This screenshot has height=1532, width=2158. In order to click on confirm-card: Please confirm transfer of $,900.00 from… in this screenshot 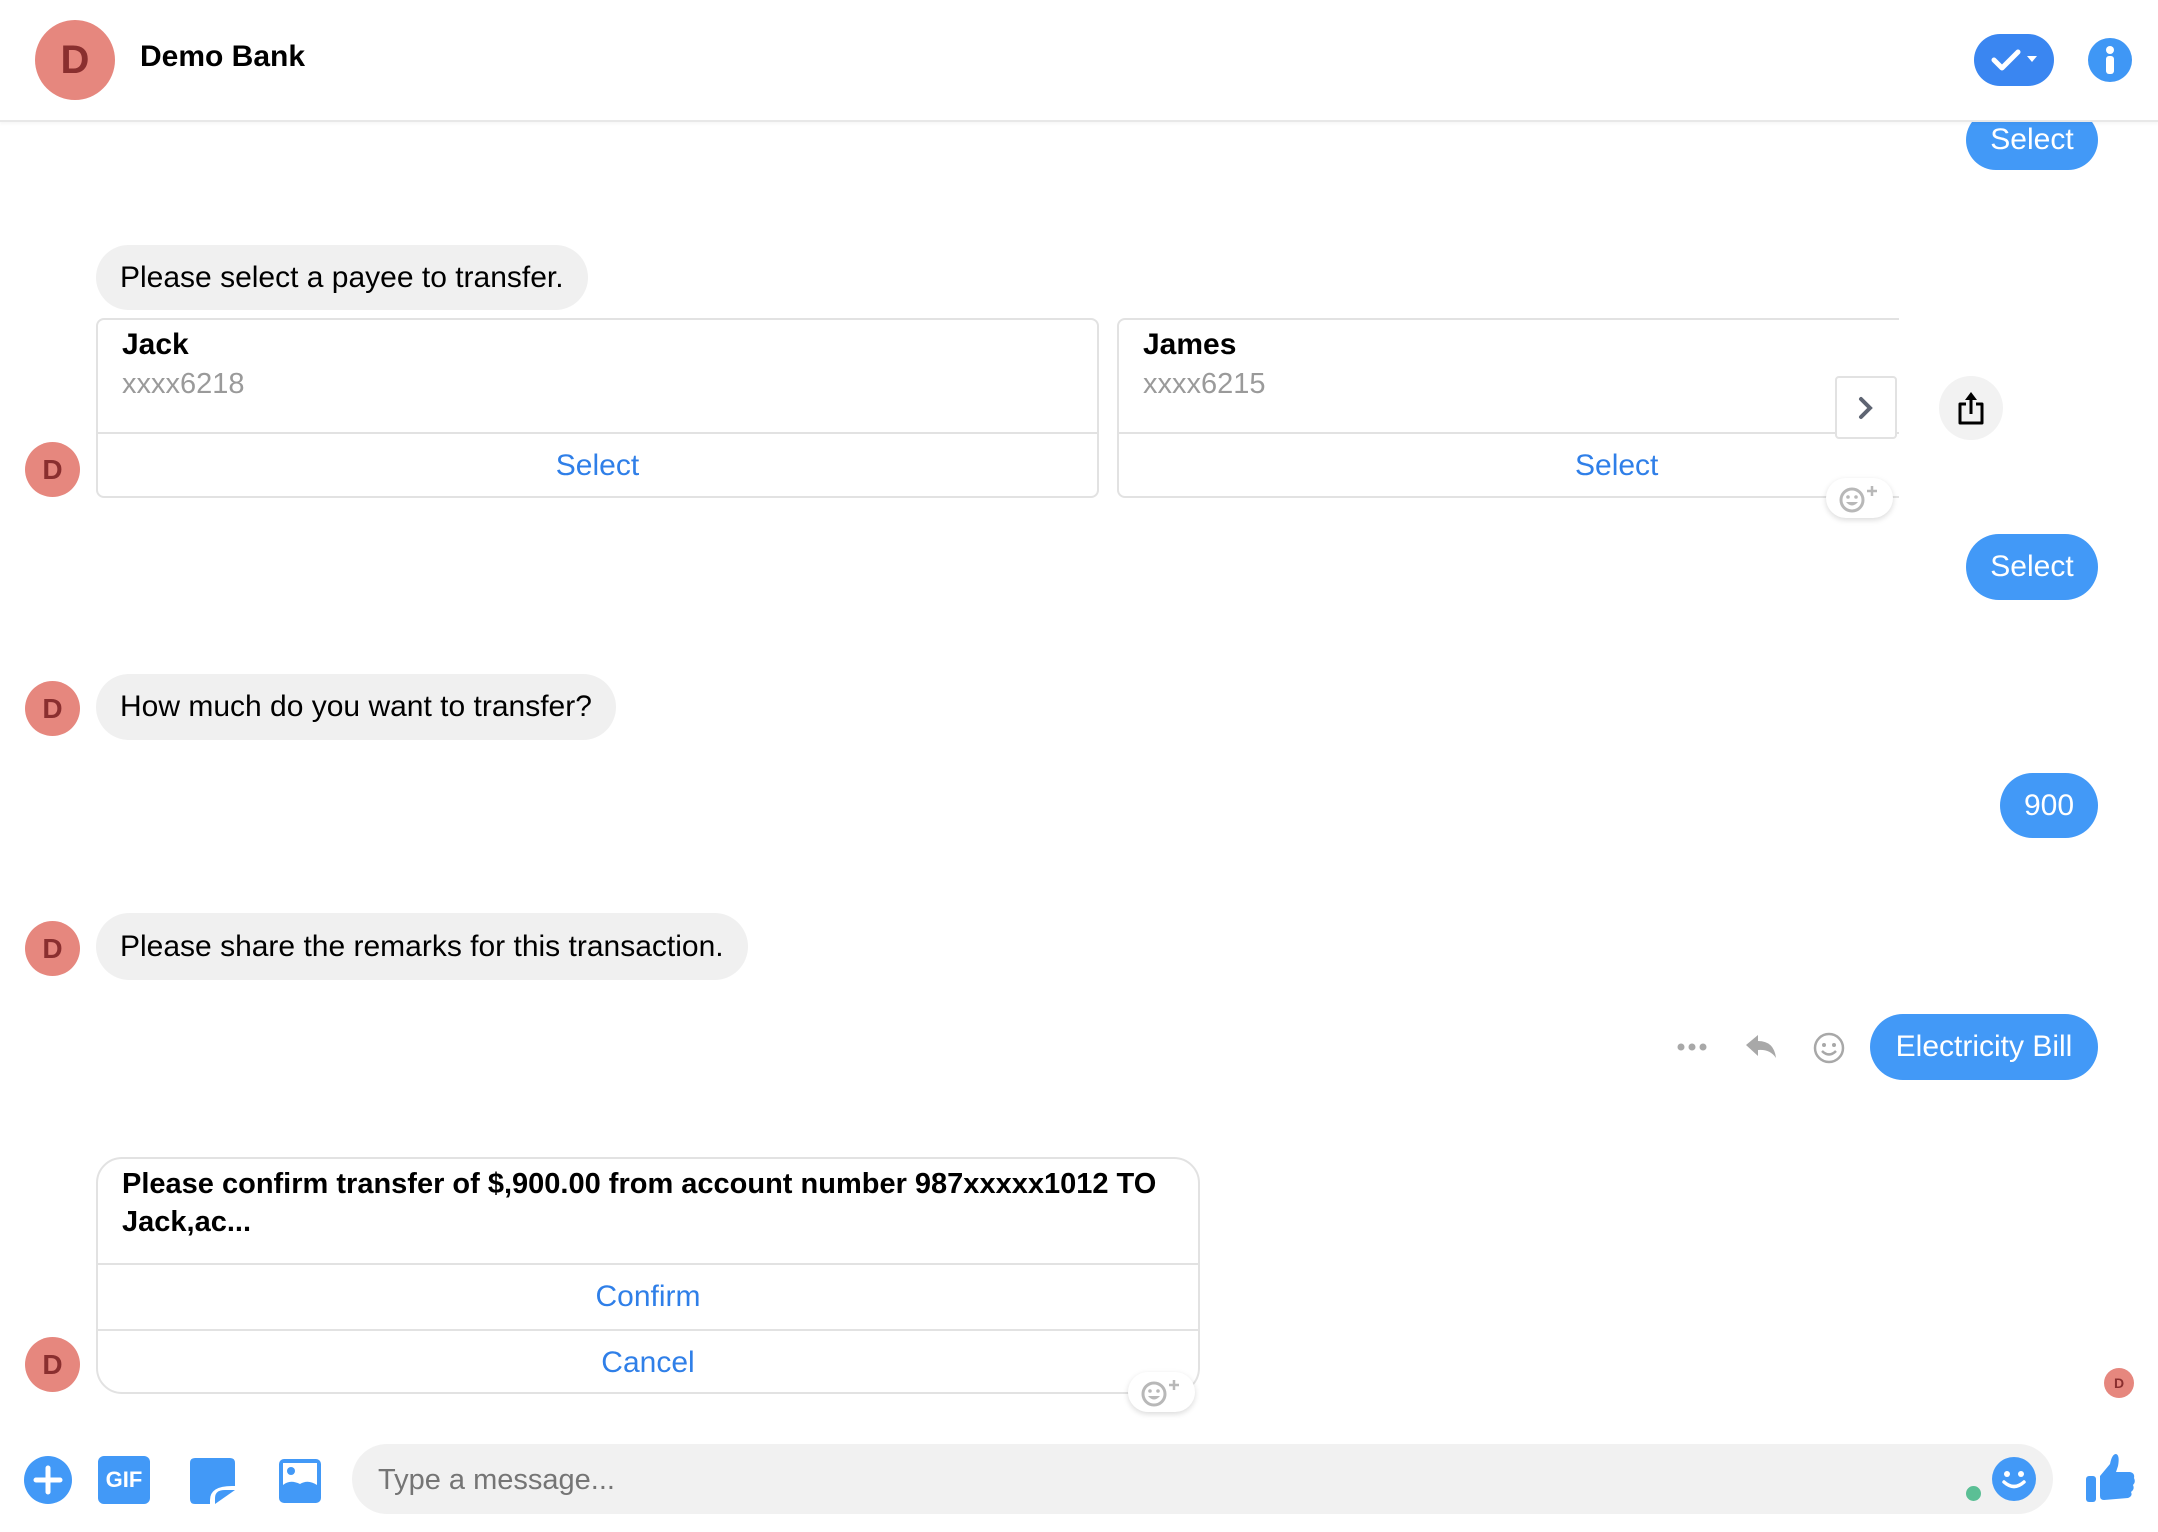, I will do `click(648, 1275)`.